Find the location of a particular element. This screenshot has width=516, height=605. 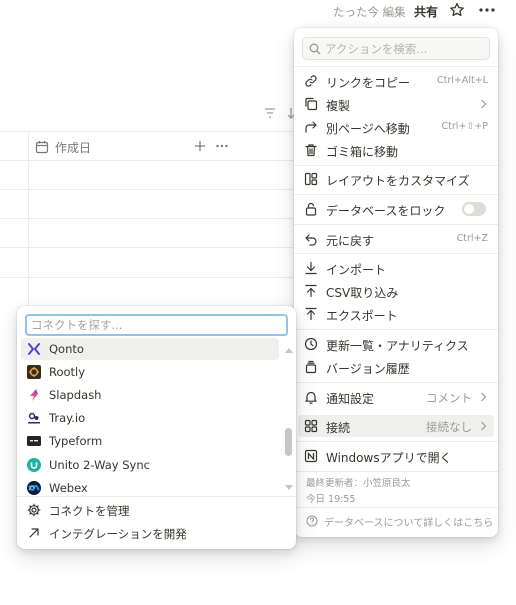

column-options-icon is located at coordinates (222, 146).